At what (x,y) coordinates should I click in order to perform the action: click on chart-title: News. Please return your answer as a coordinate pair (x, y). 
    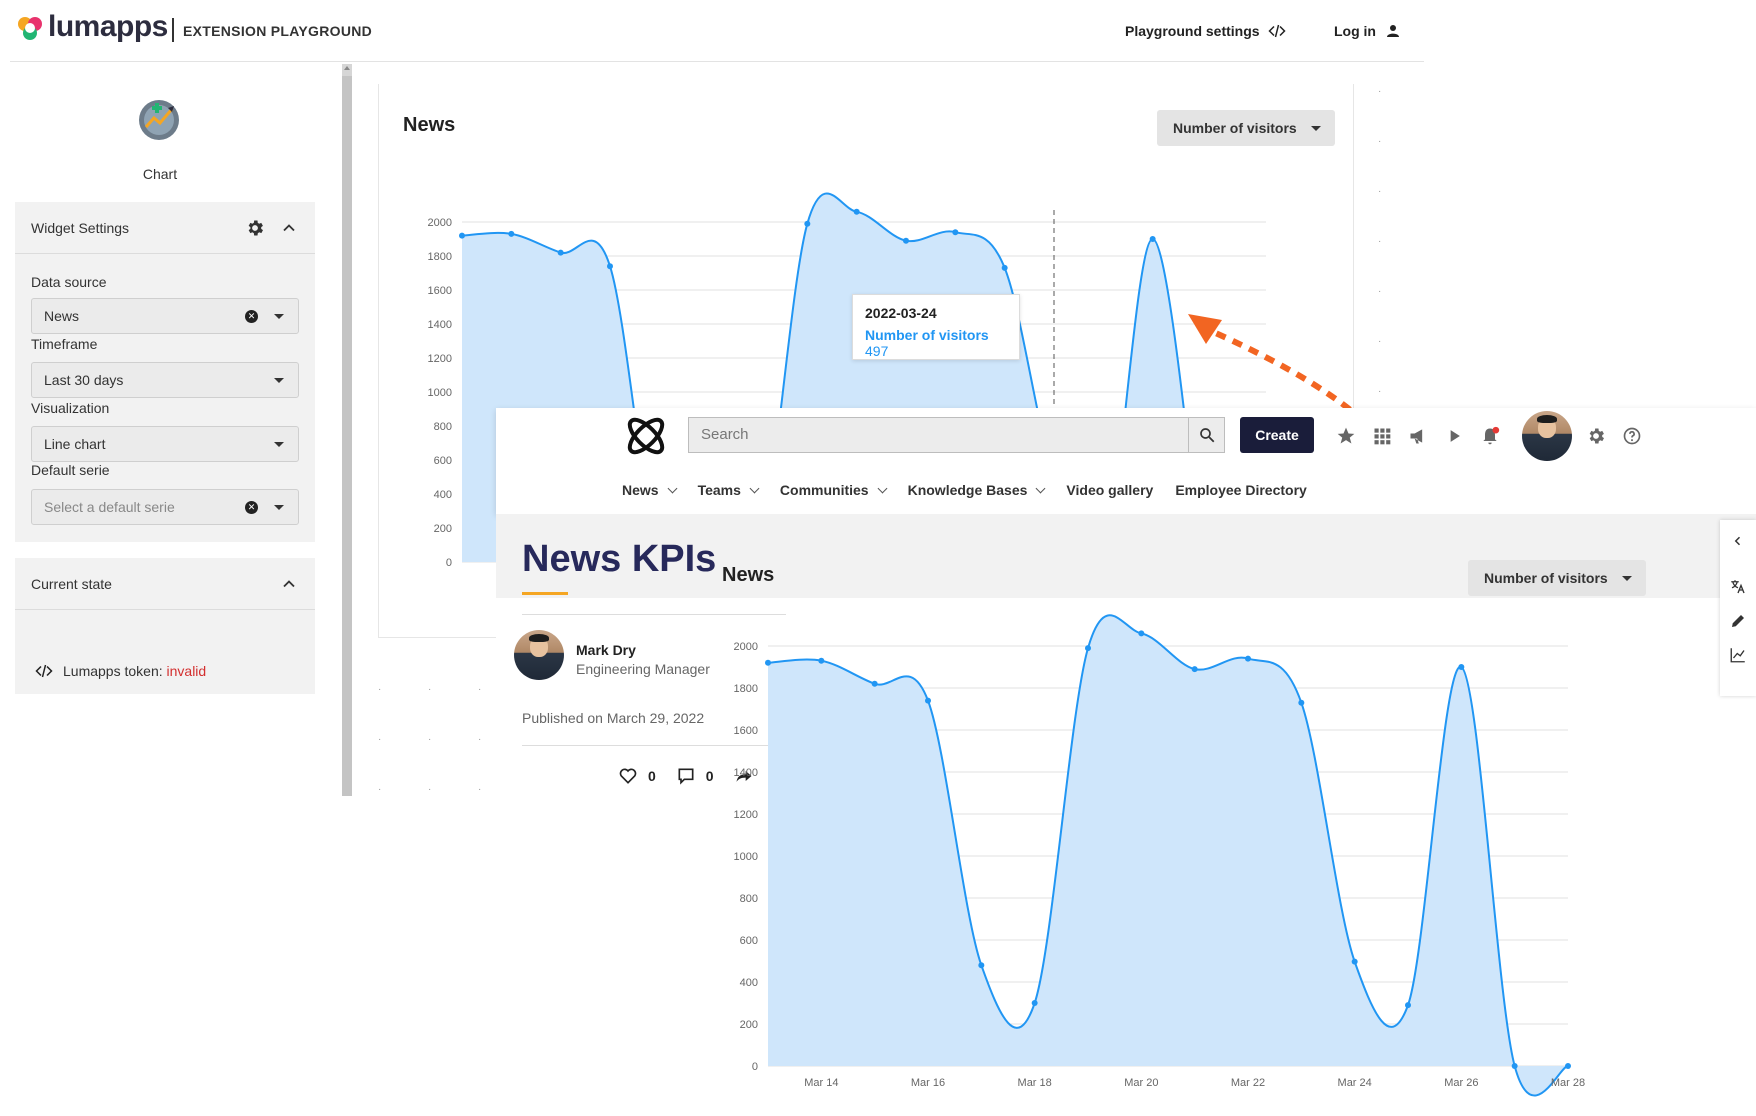
    Looking at the image, I should click on (429, 125).